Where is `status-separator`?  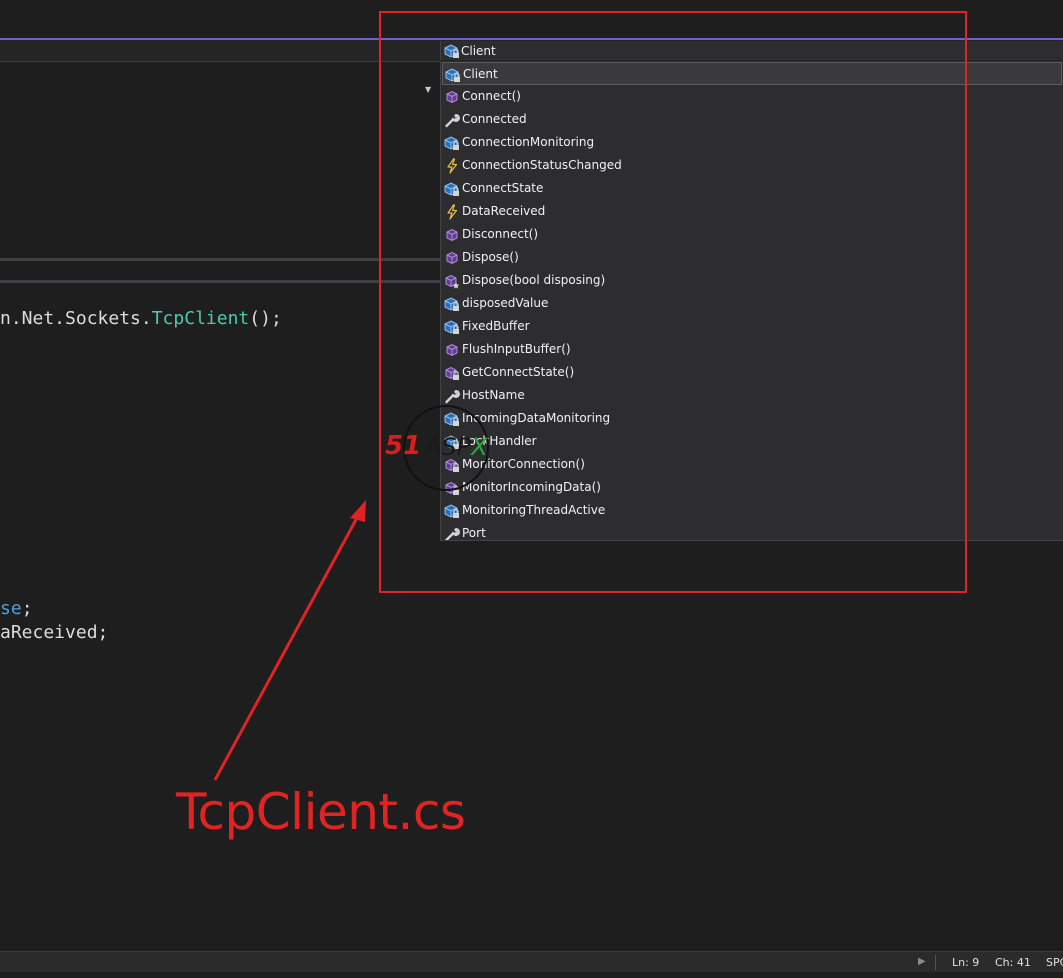 status-separator is located at coordinates (935, 962).